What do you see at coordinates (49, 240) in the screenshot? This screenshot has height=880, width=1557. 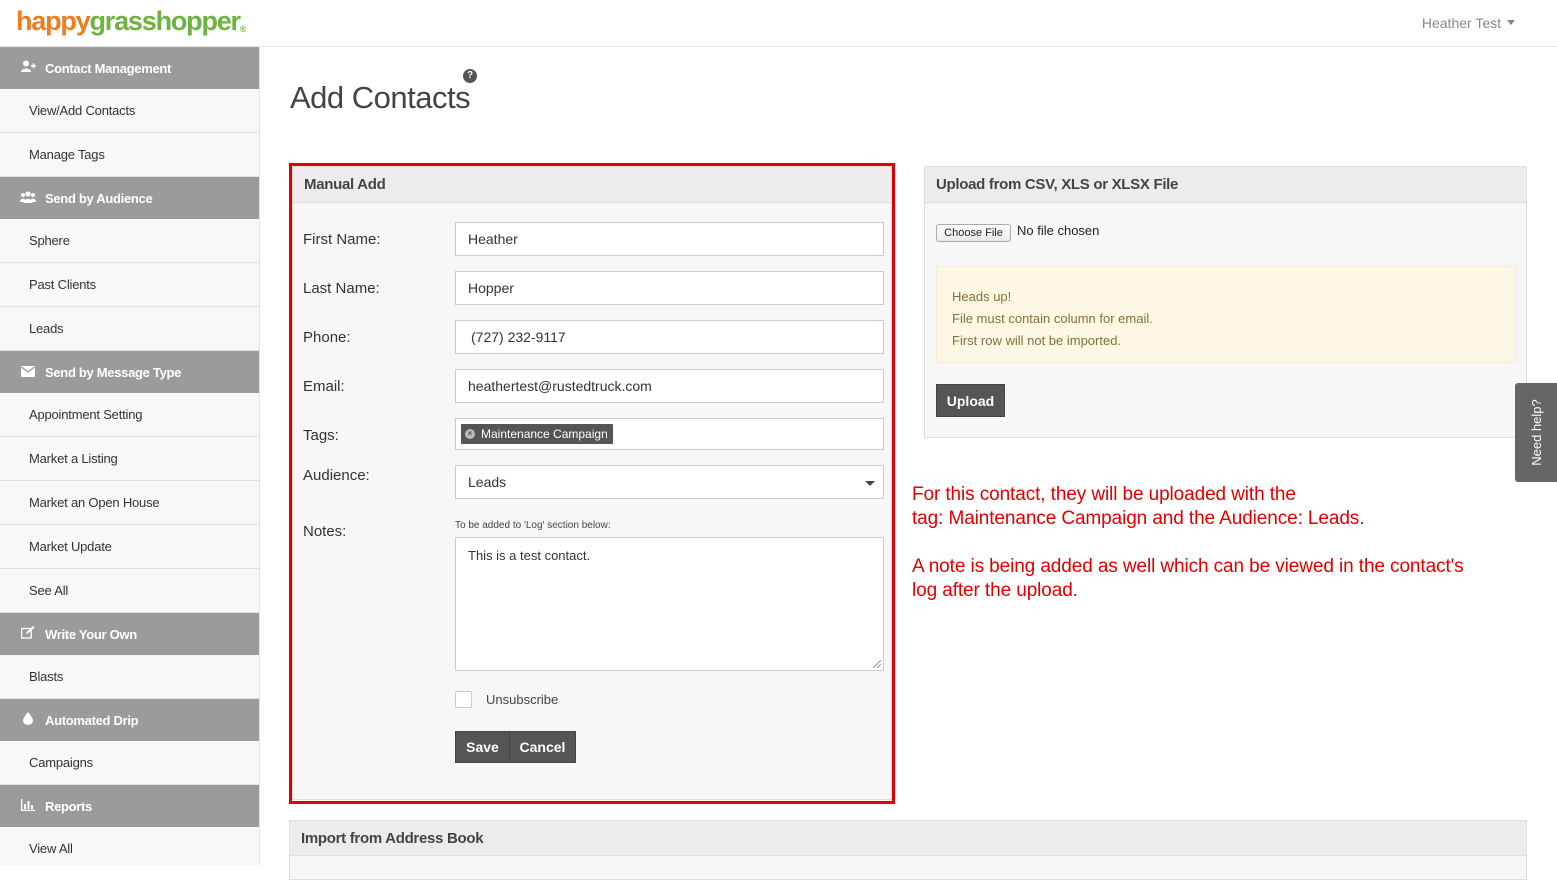 I see `sidebar-item-label: Sphere` at bounding box center [49, 240].